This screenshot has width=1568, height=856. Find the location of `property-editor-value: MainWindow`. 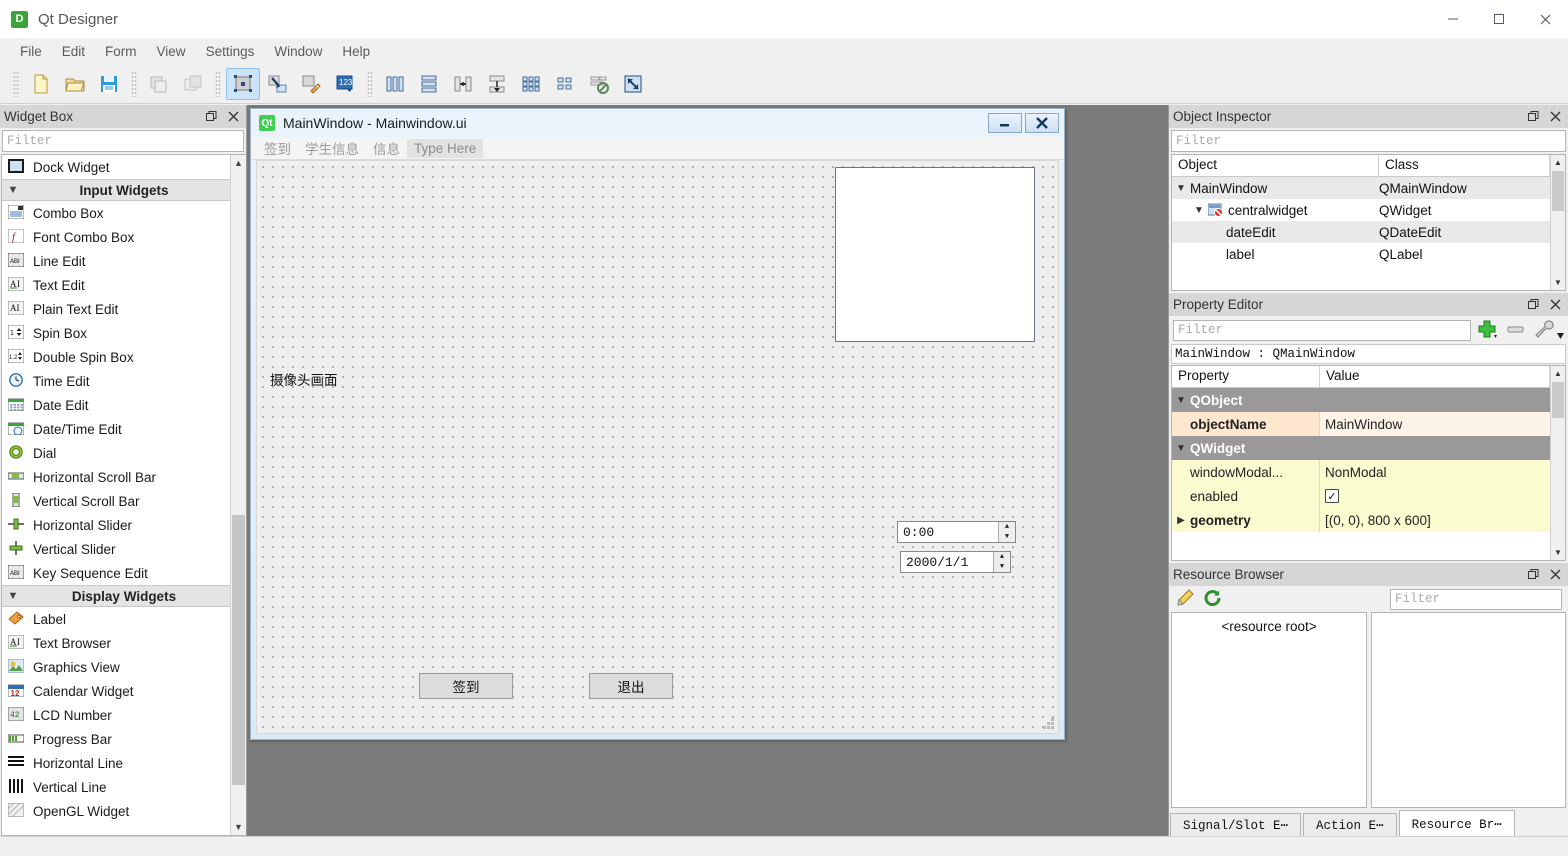

property-editor-value: MainWindow is located at coordinates (1435, 424).